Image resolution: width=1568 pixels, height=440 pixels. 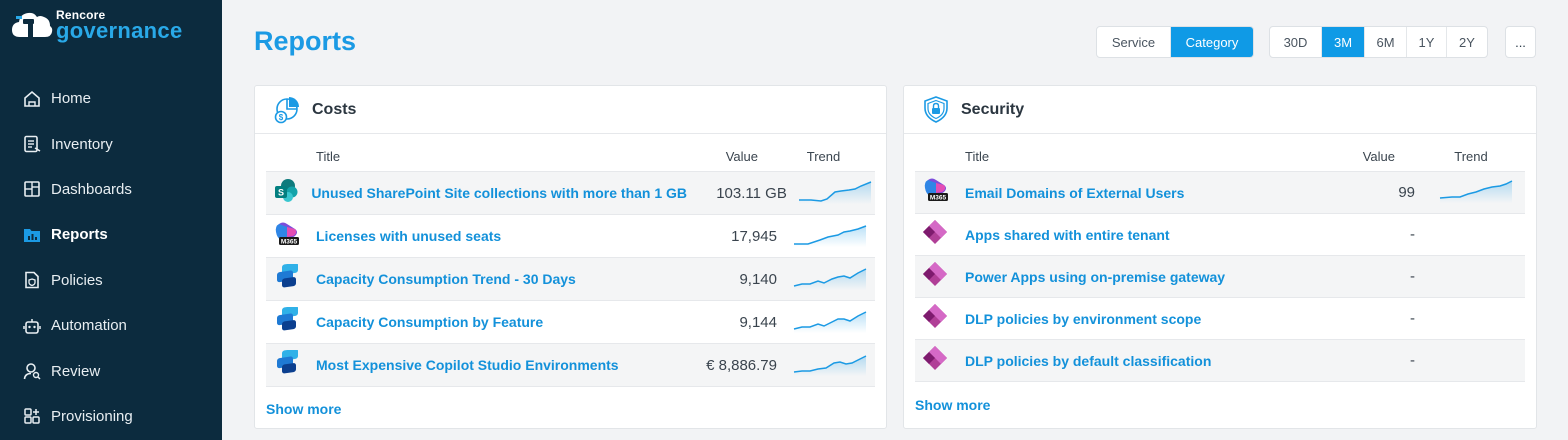 I want to click on copilot-studio-icon, so click(x=287, y=364).